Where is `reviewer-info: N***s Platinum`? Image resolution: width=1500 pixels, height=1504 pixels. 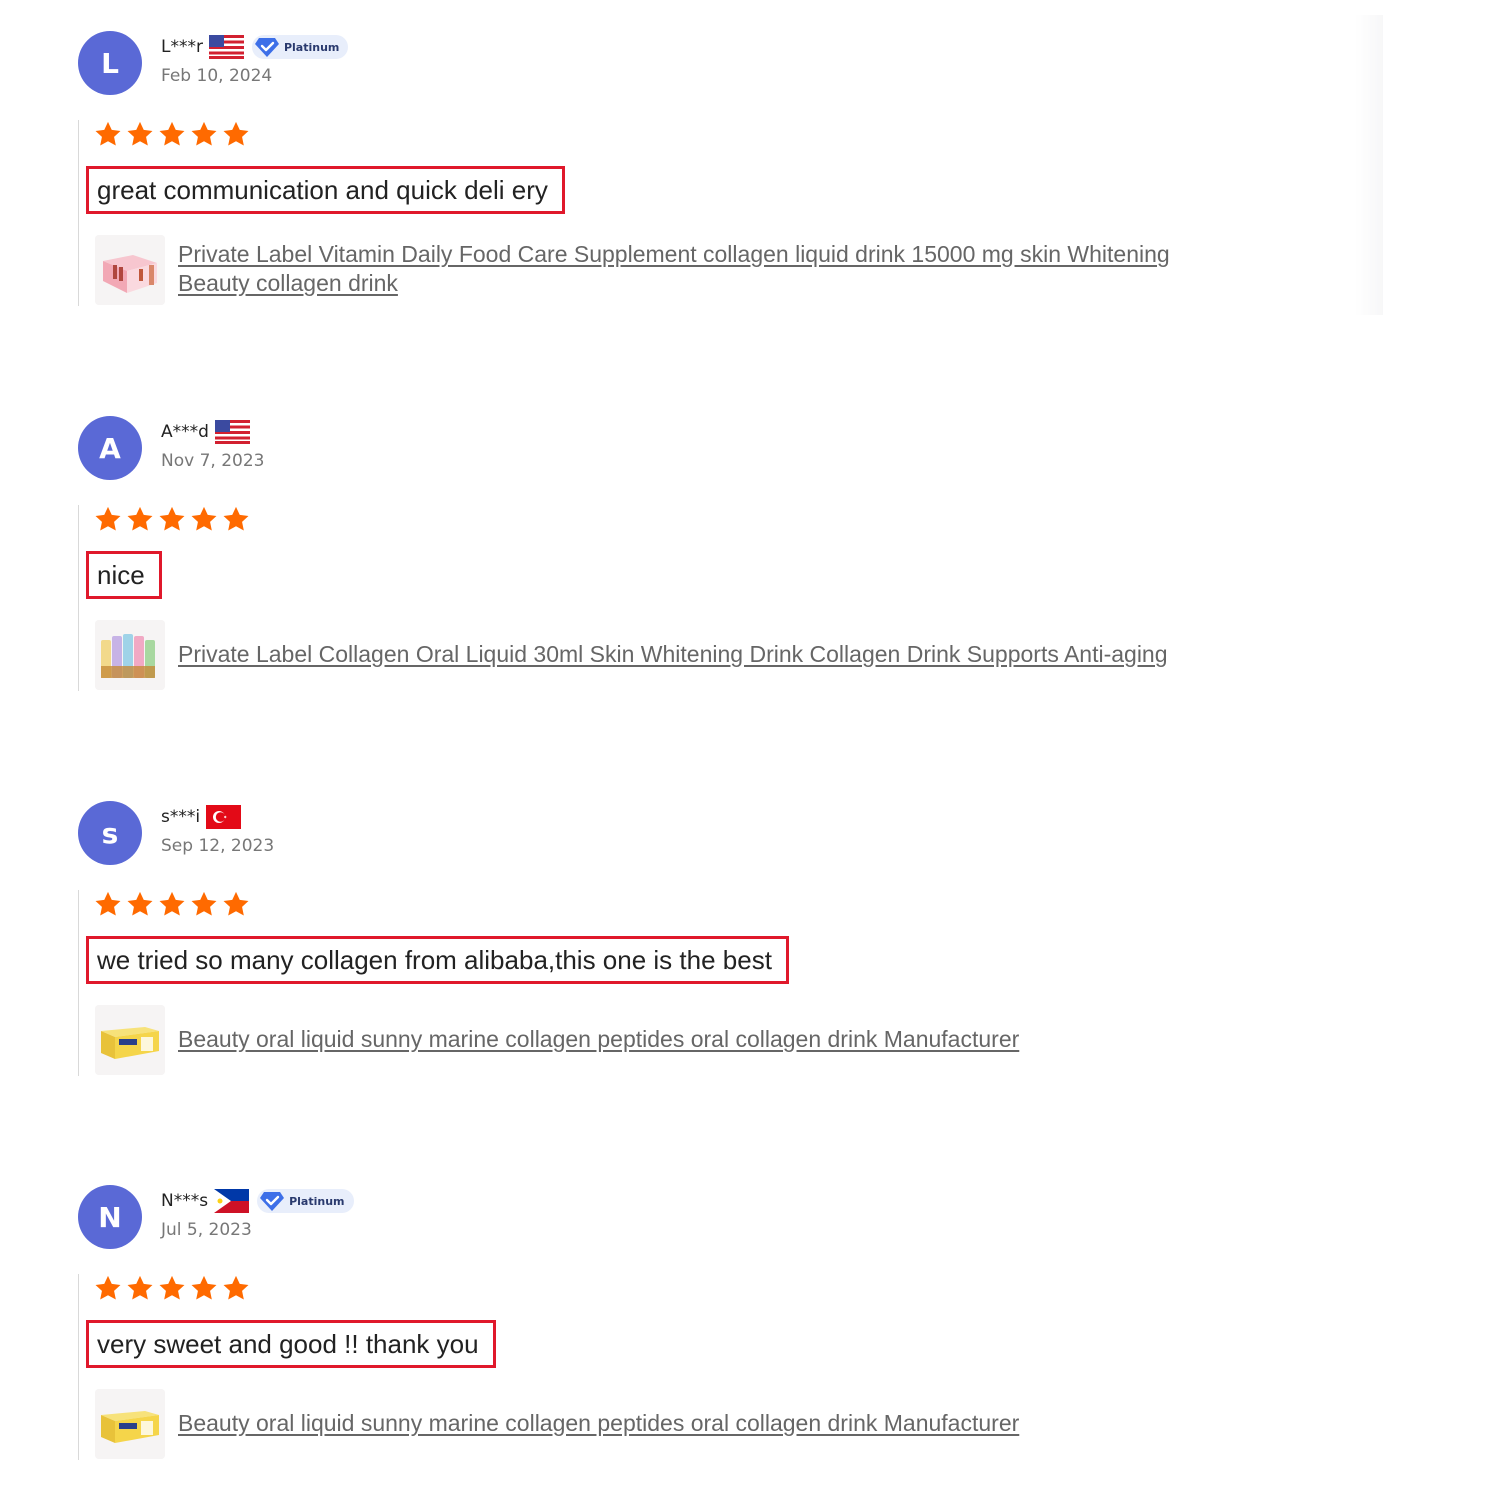
reviewer-info: N***s Platinum is located at coordinates (257, 1201).